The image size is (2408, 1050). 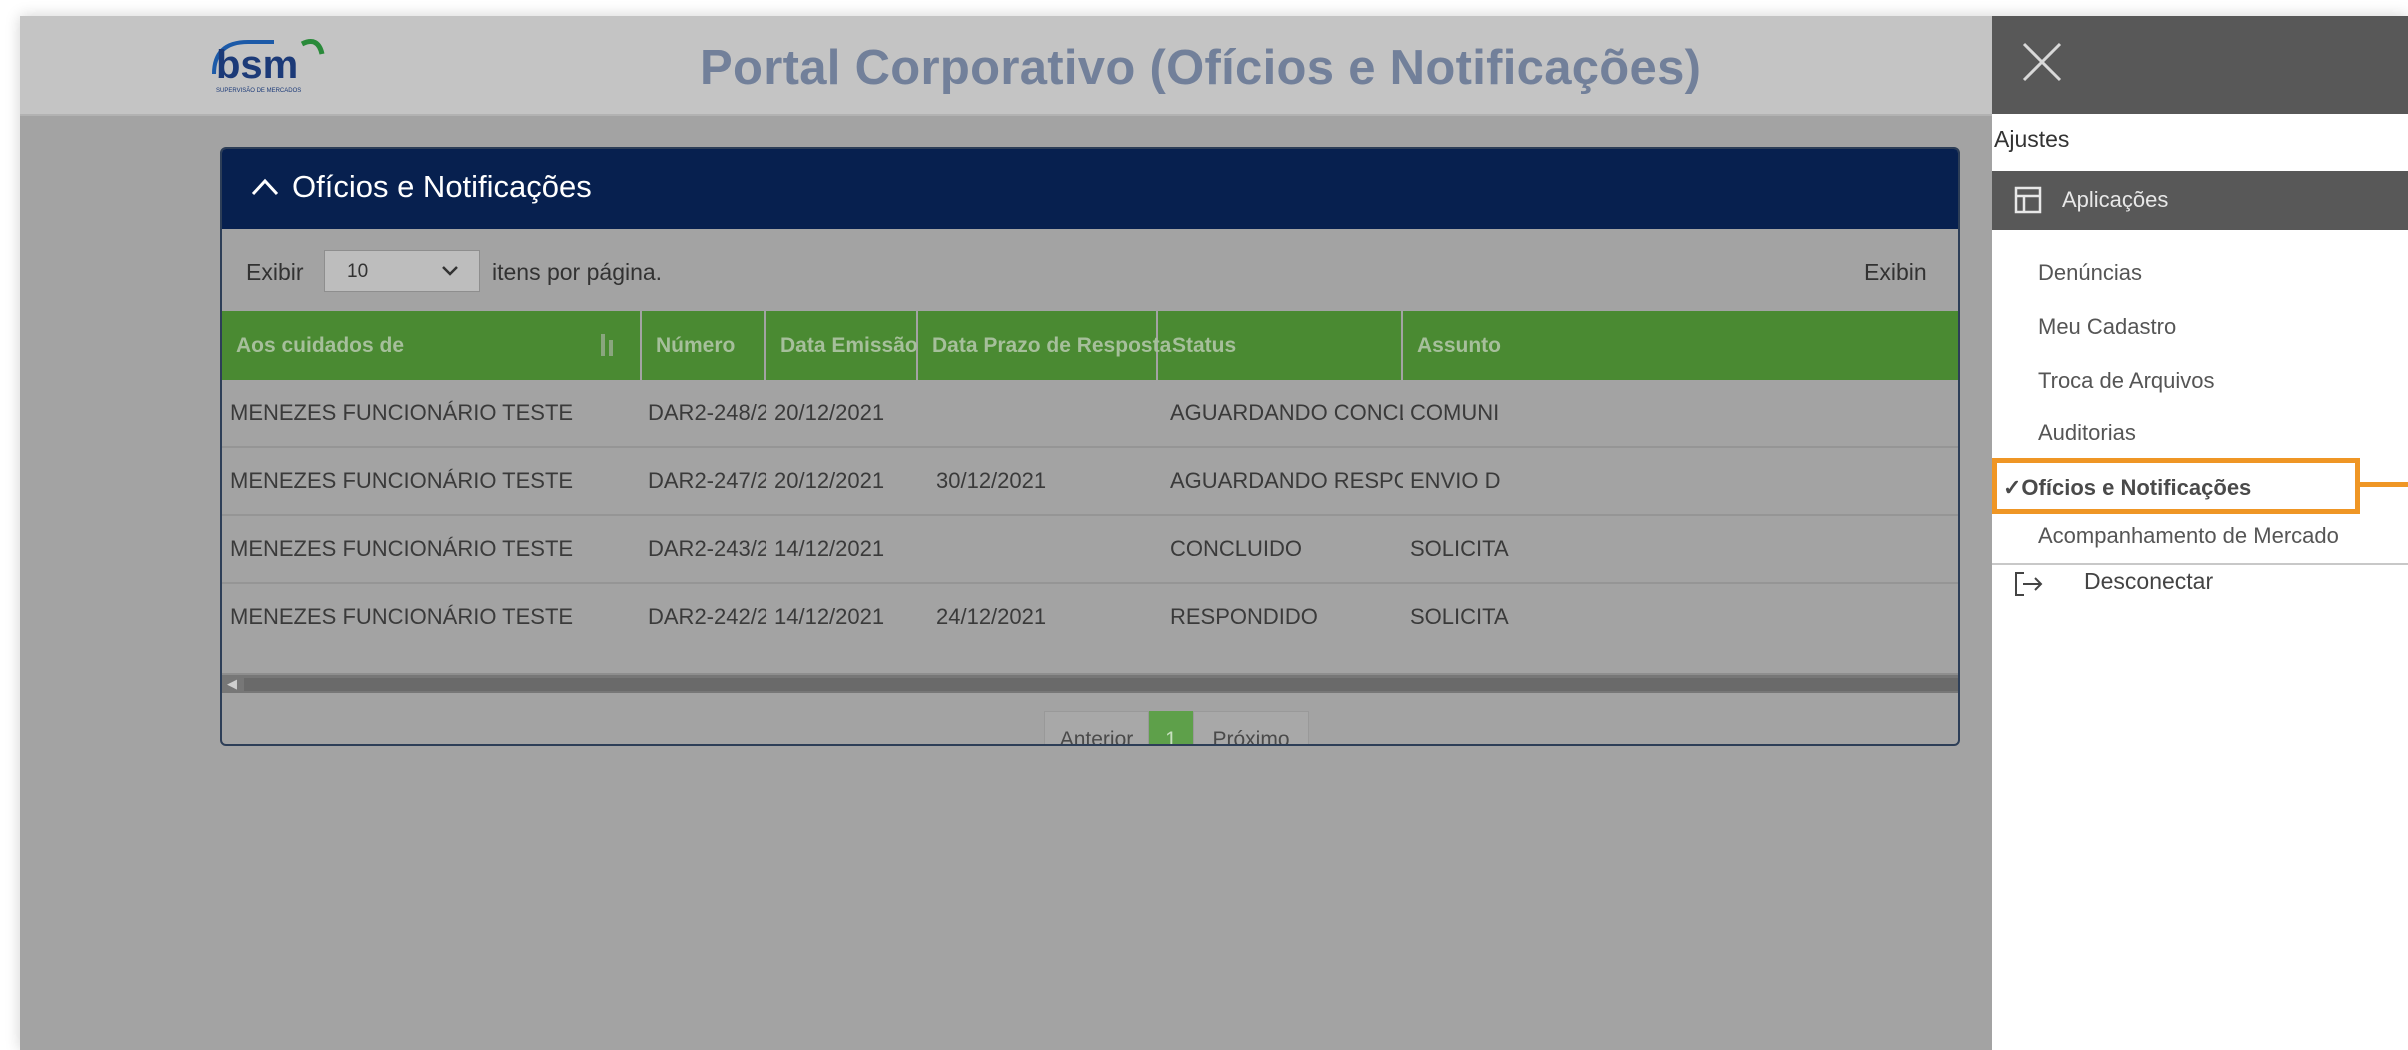 I want to click on info-label: Exibin, so click(x=1895, y=272).